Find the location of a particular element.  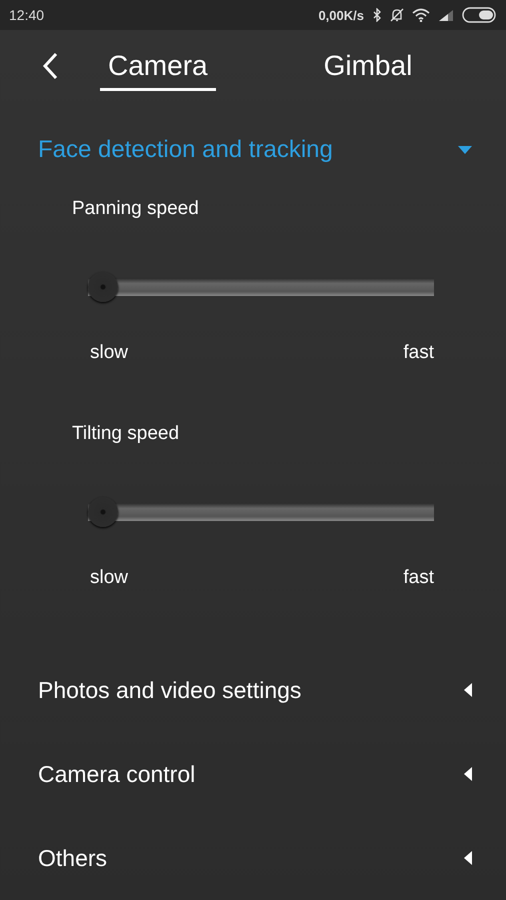

tab: Gimbal is located at coordinates (368, 66).